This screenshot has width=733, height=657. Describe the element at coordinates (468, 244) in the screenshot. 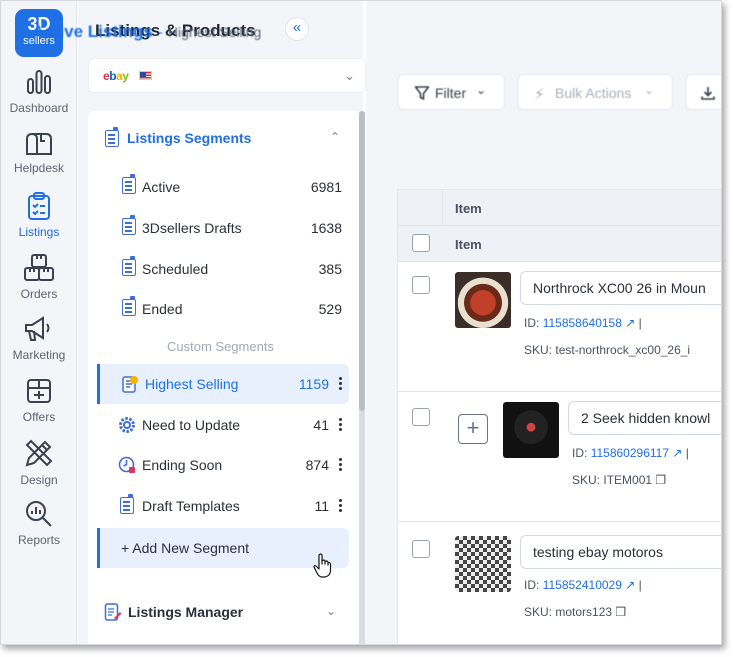

I see `column-header-item: Item` at that location.